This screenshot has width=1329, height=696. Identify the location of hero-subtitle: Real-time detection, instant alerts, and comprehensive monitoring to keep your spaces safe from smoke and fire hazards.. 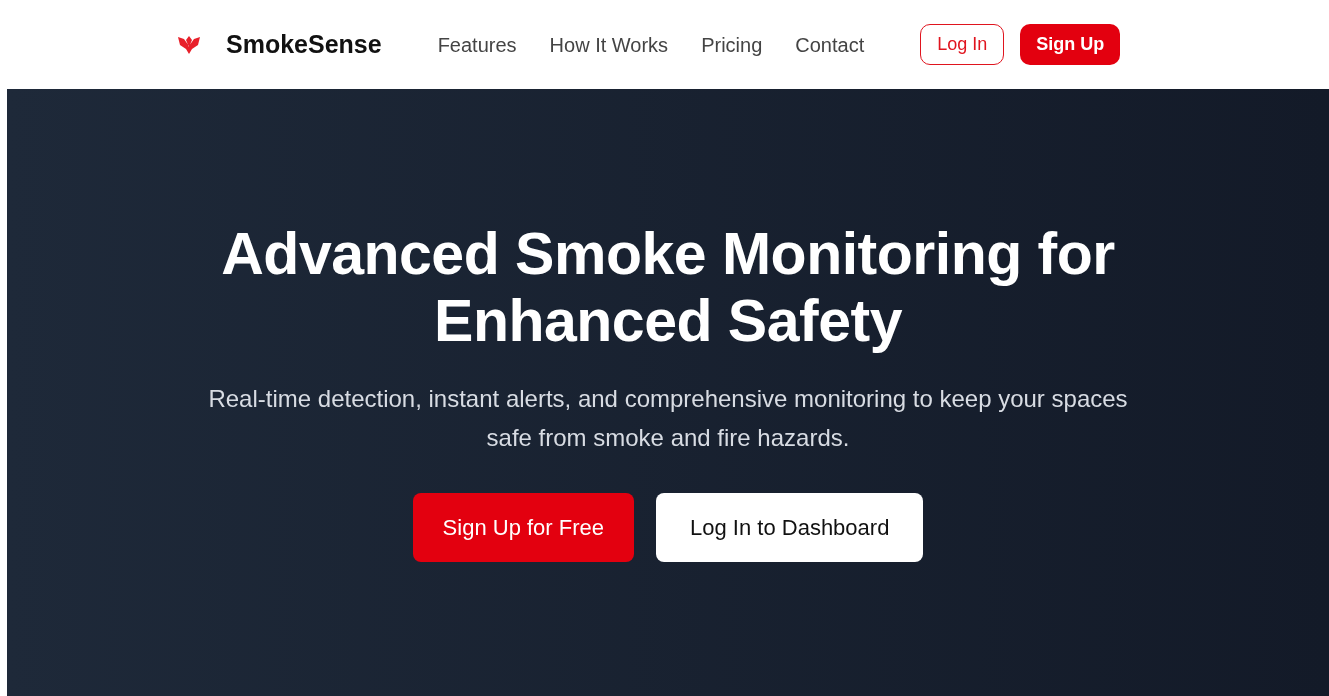
(668, 418).